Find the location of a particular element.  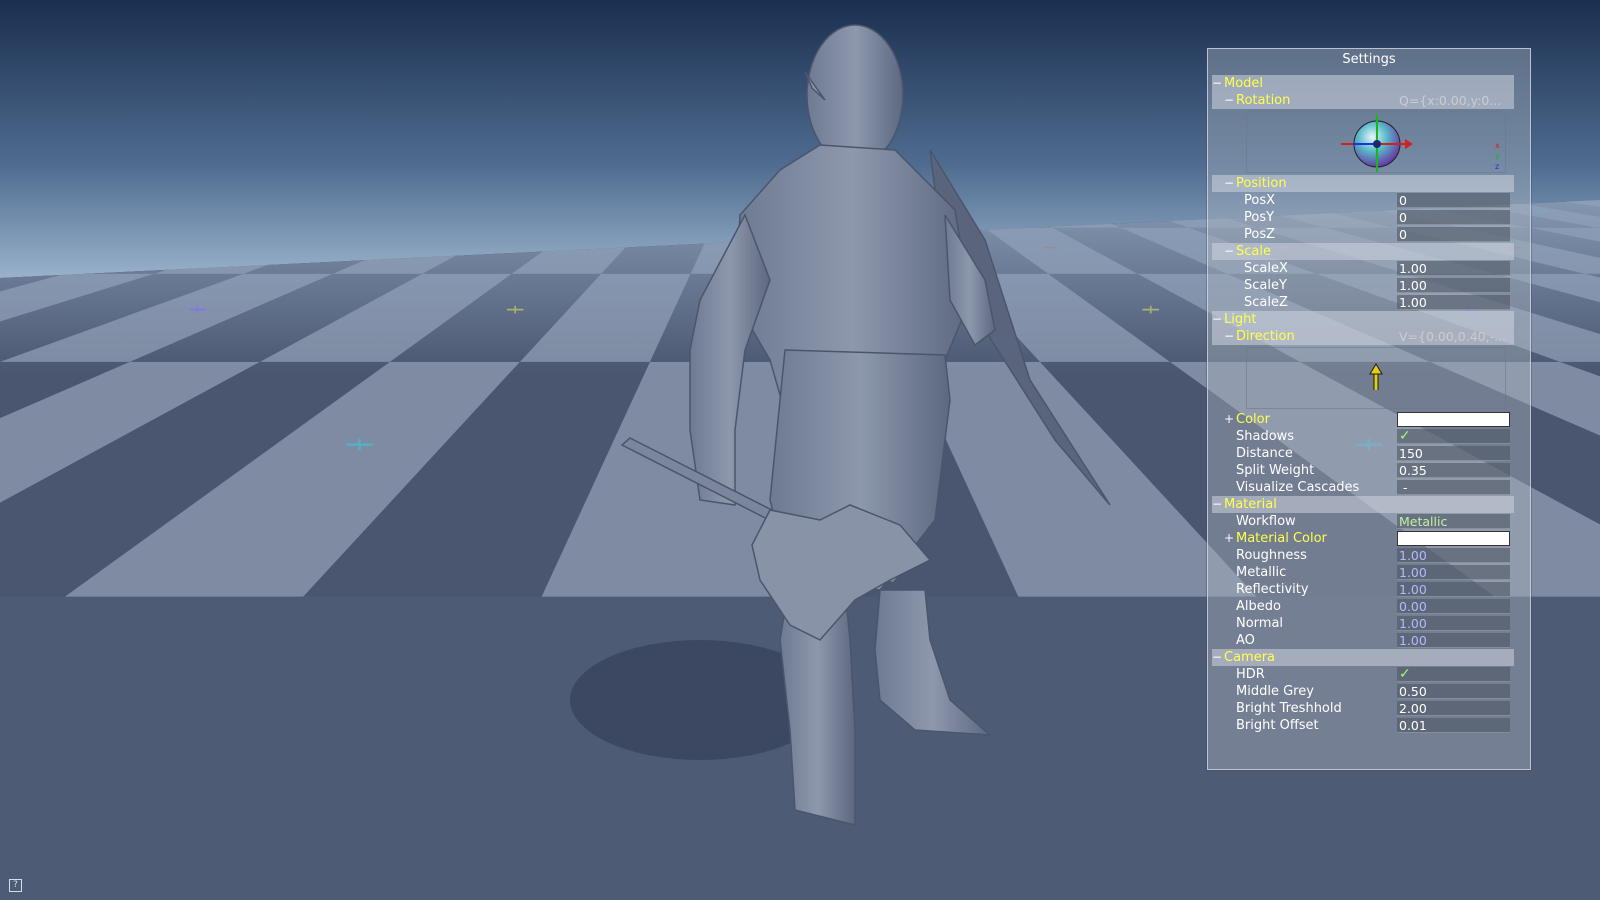

posy-label: PosY is located at coordinates (1259, 217).